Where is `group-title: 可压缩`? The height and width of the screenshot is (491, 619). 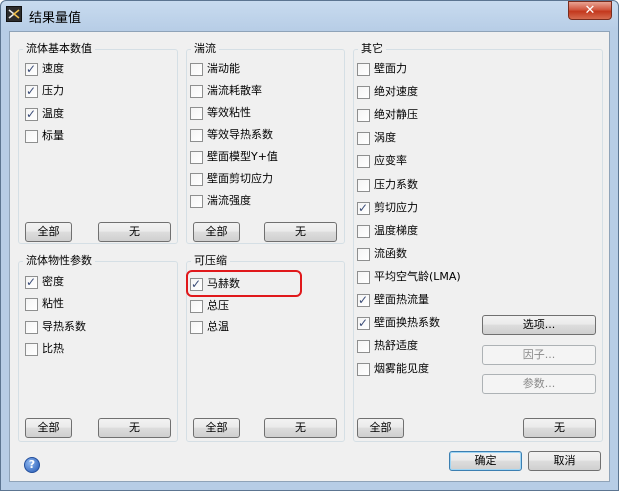
group-title: 可压缩 is located at coordinates (210, 261).